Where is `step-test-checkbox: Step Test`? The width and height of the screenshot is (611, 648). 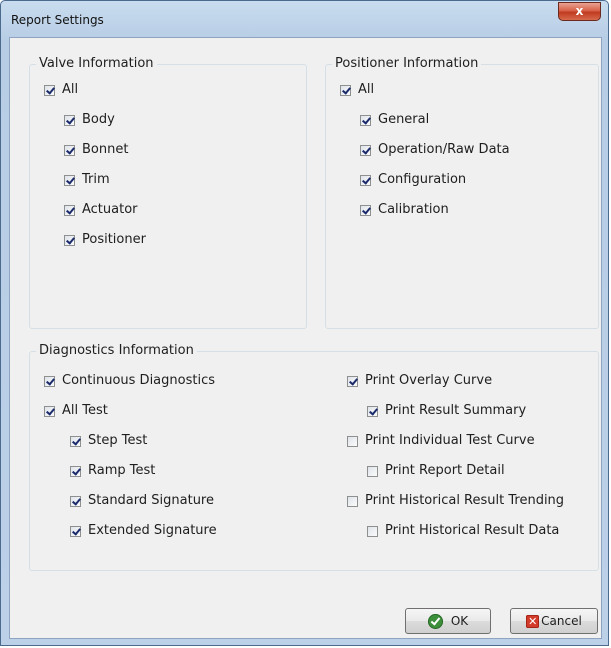
step-test-checkbox: Step Test is located at coordinates (108, 441).